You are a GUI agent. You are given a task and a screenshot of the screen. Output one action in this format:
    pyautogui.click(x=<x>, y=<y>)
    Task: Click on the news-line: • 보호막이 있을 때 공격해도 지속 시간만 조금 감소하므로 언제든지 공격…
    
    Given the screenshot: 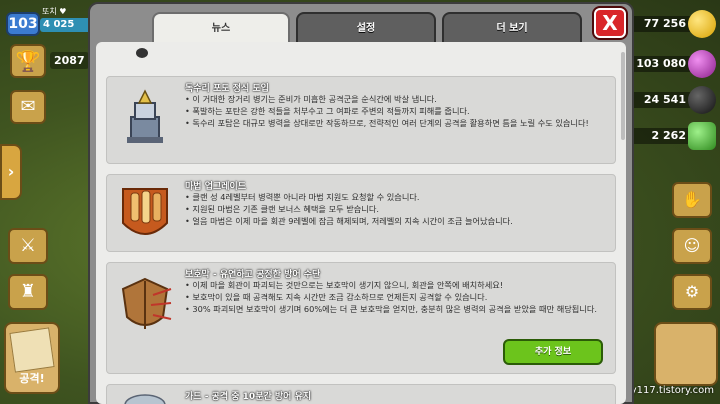 What is the action you would take?
    pyautogui.click(x=336, y=297)
    